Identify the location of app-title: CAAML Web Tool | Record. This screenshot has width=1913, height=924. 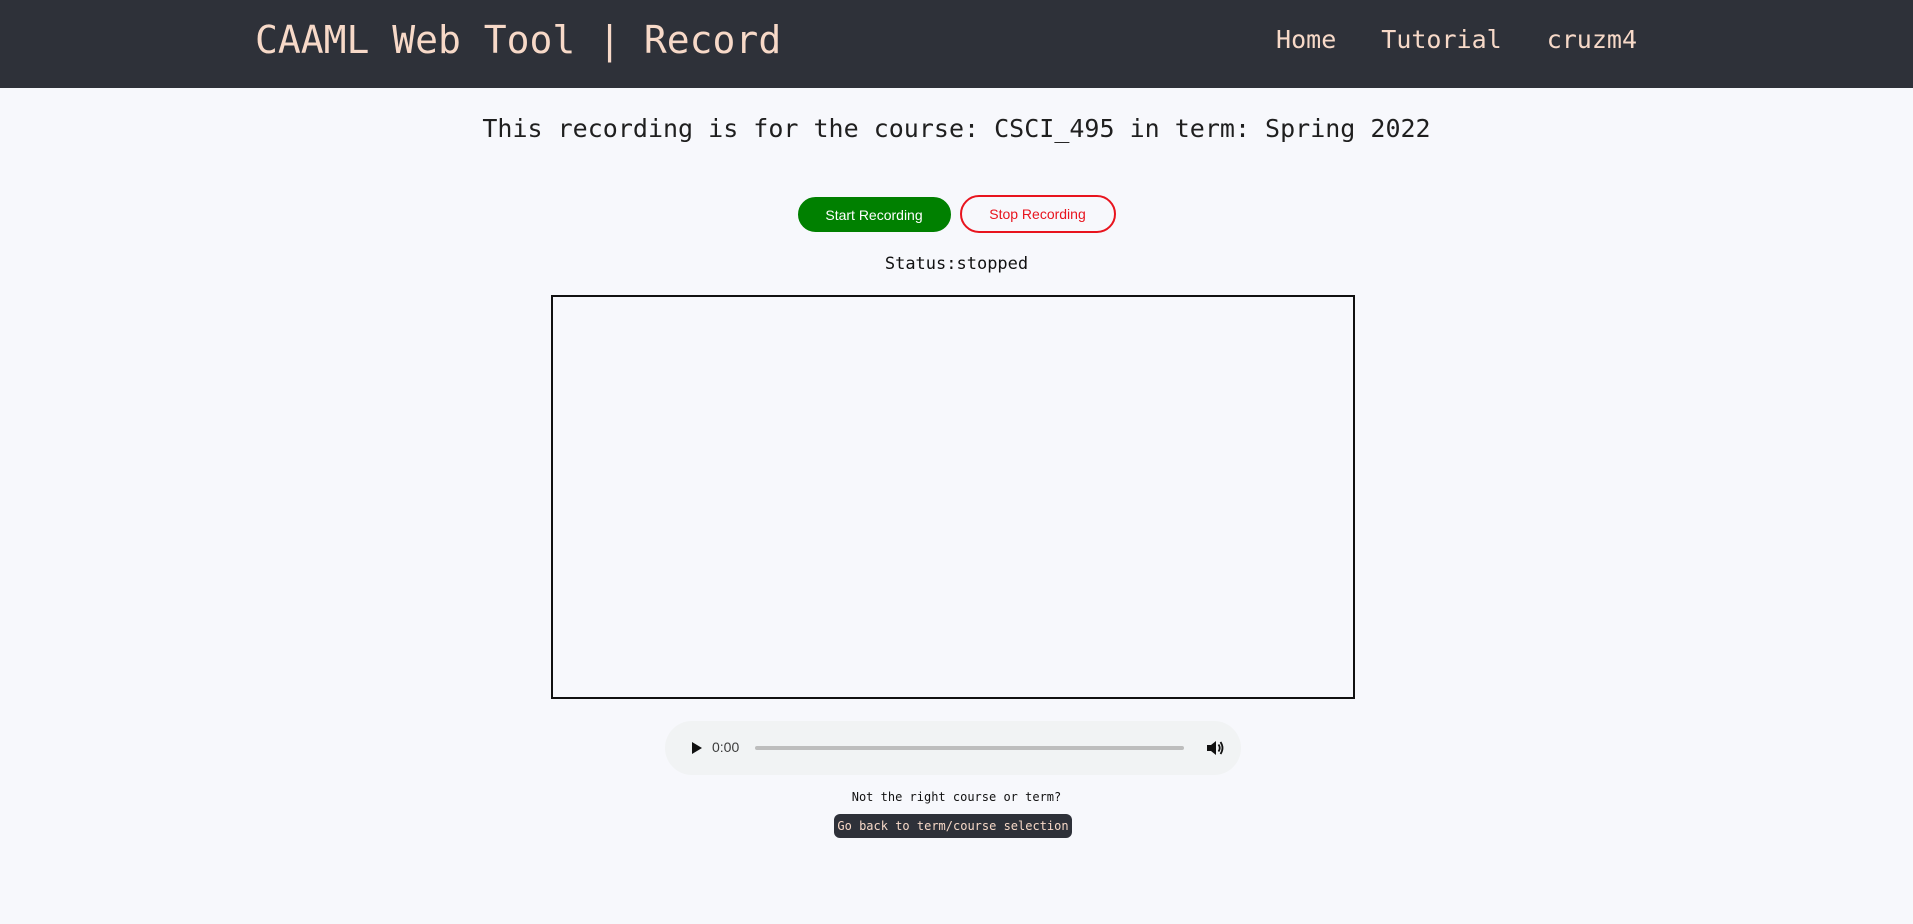
(518, 40).